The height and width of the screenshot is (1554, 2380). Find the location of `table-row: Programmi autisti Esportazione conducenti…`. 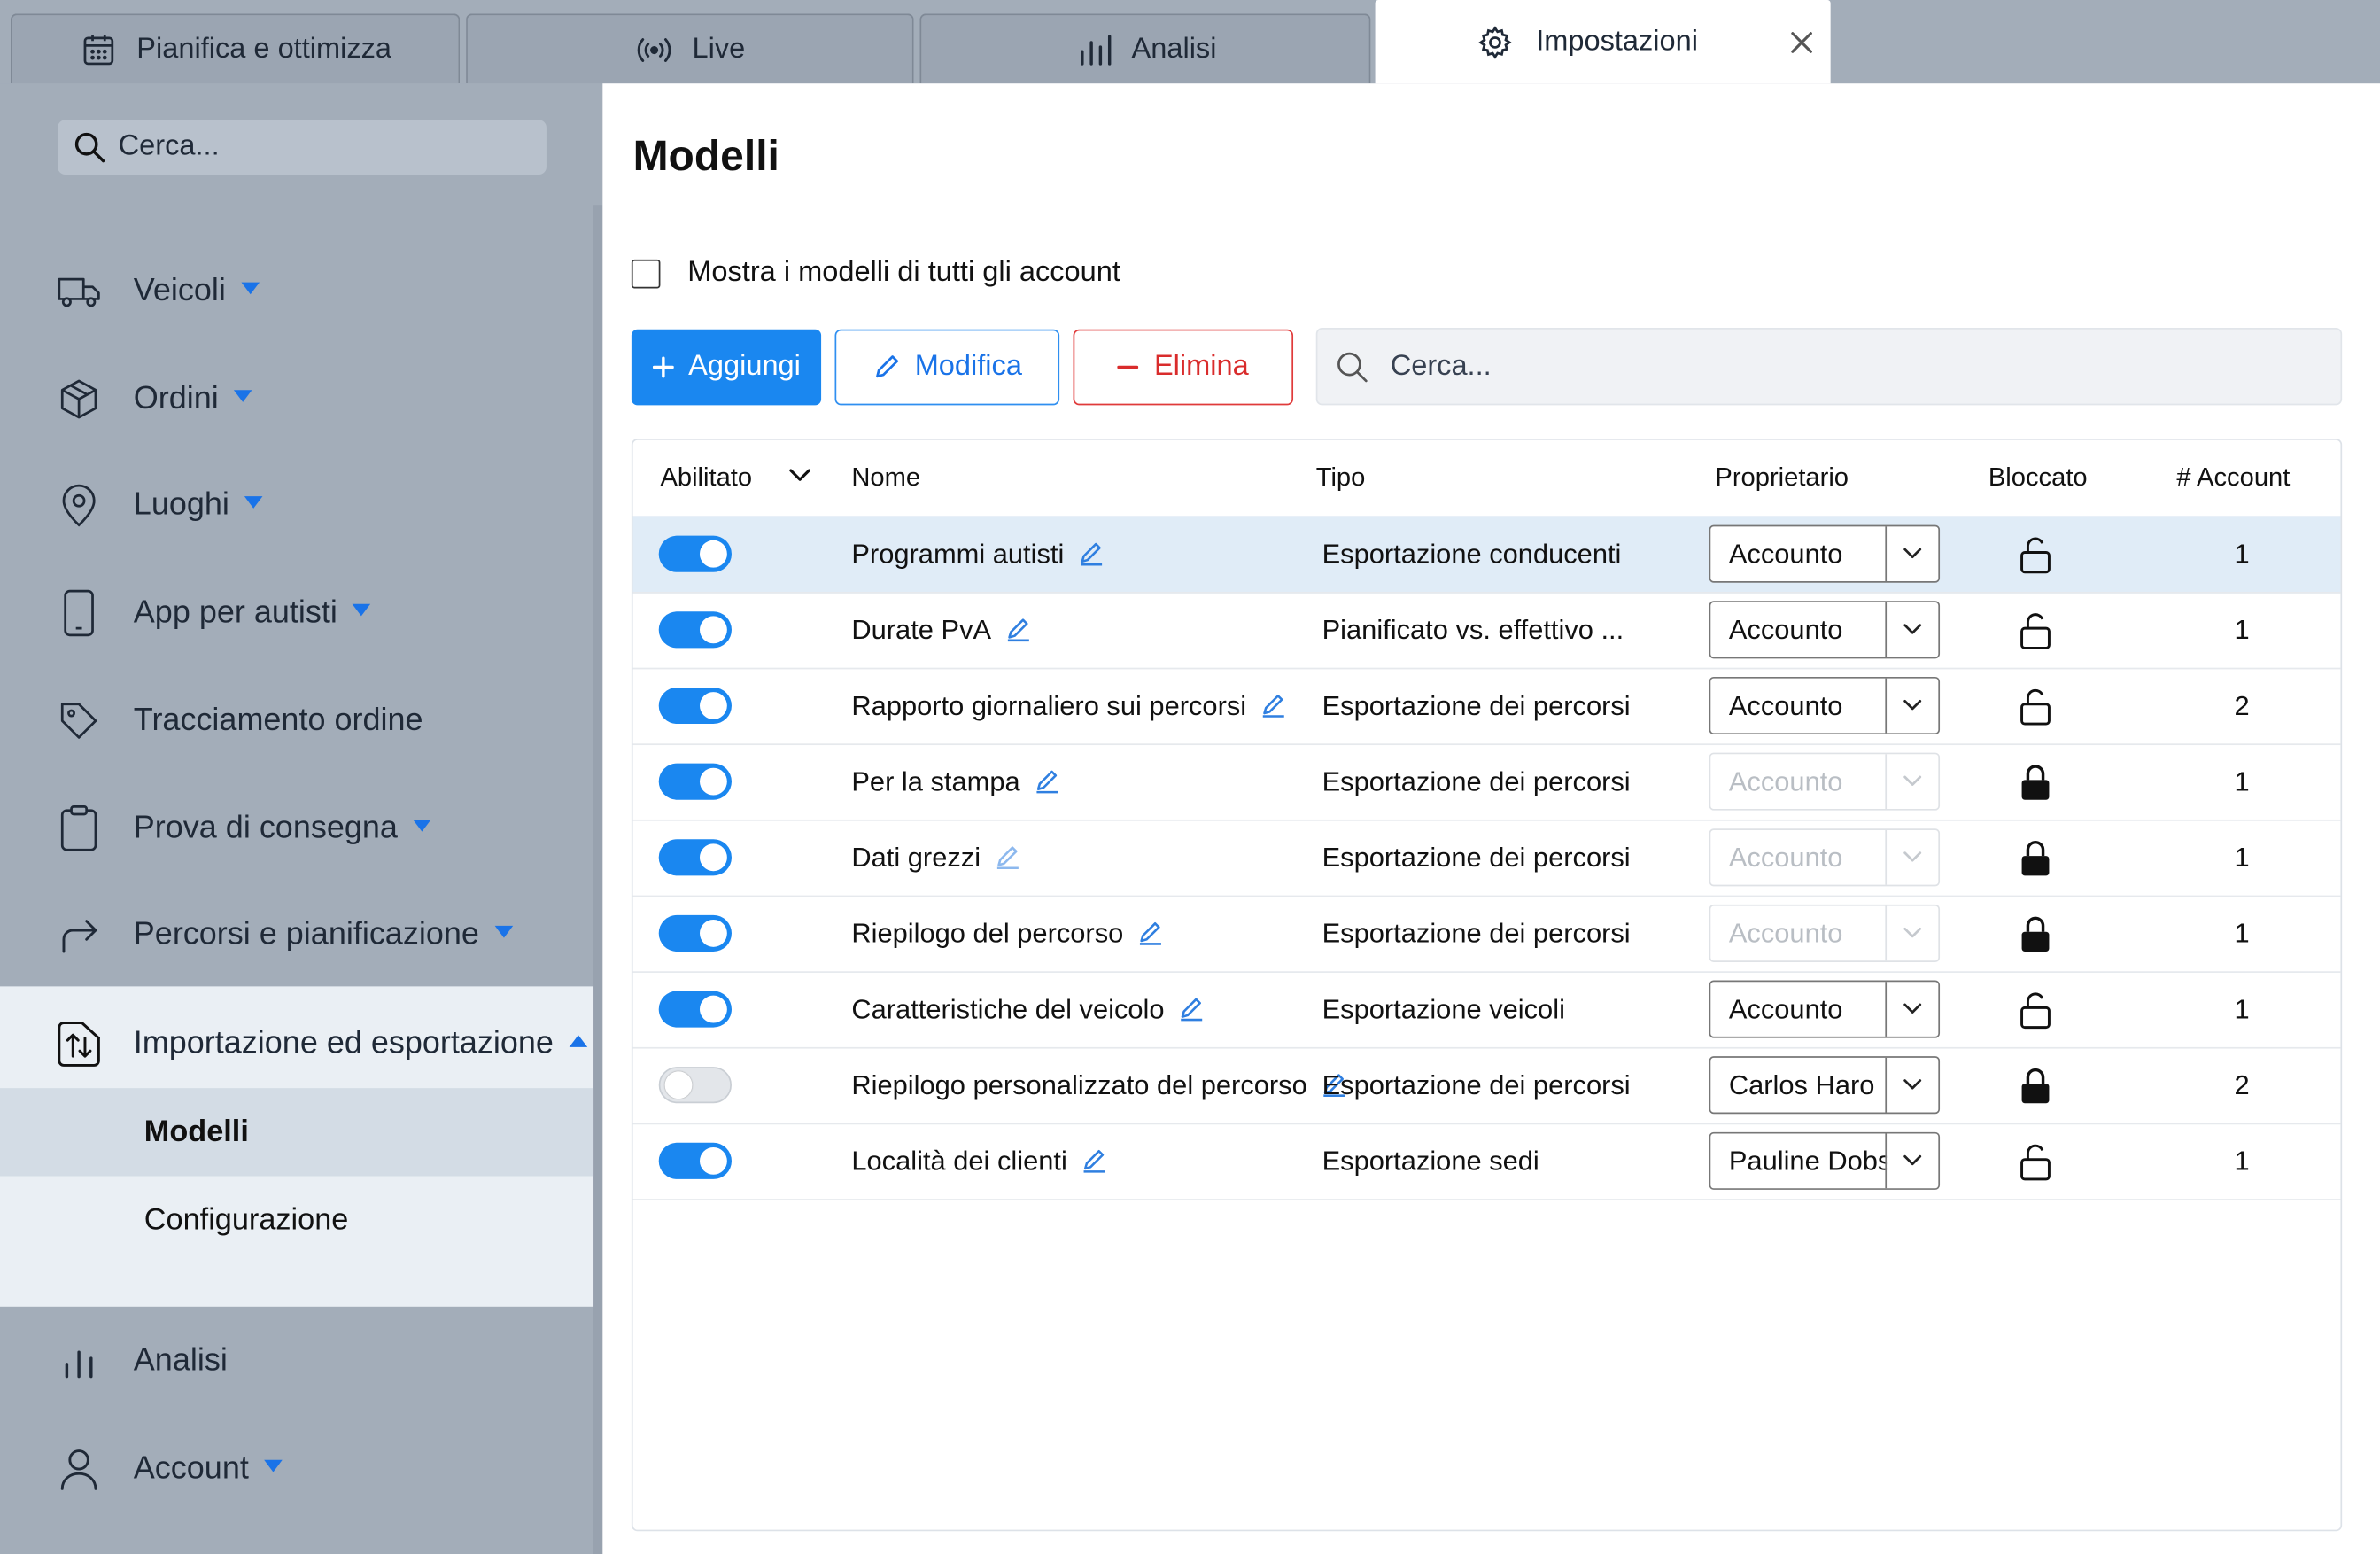

table-row: Programmi autisti Esportazione conducenti… is located at coordinates (1486, 555).